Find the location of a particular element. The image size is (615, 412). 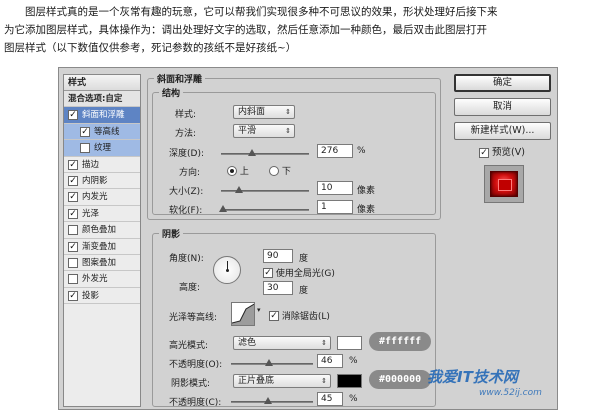

style-item-inner-glow: ✓ 内发光 is located at coordinates (102, 197).